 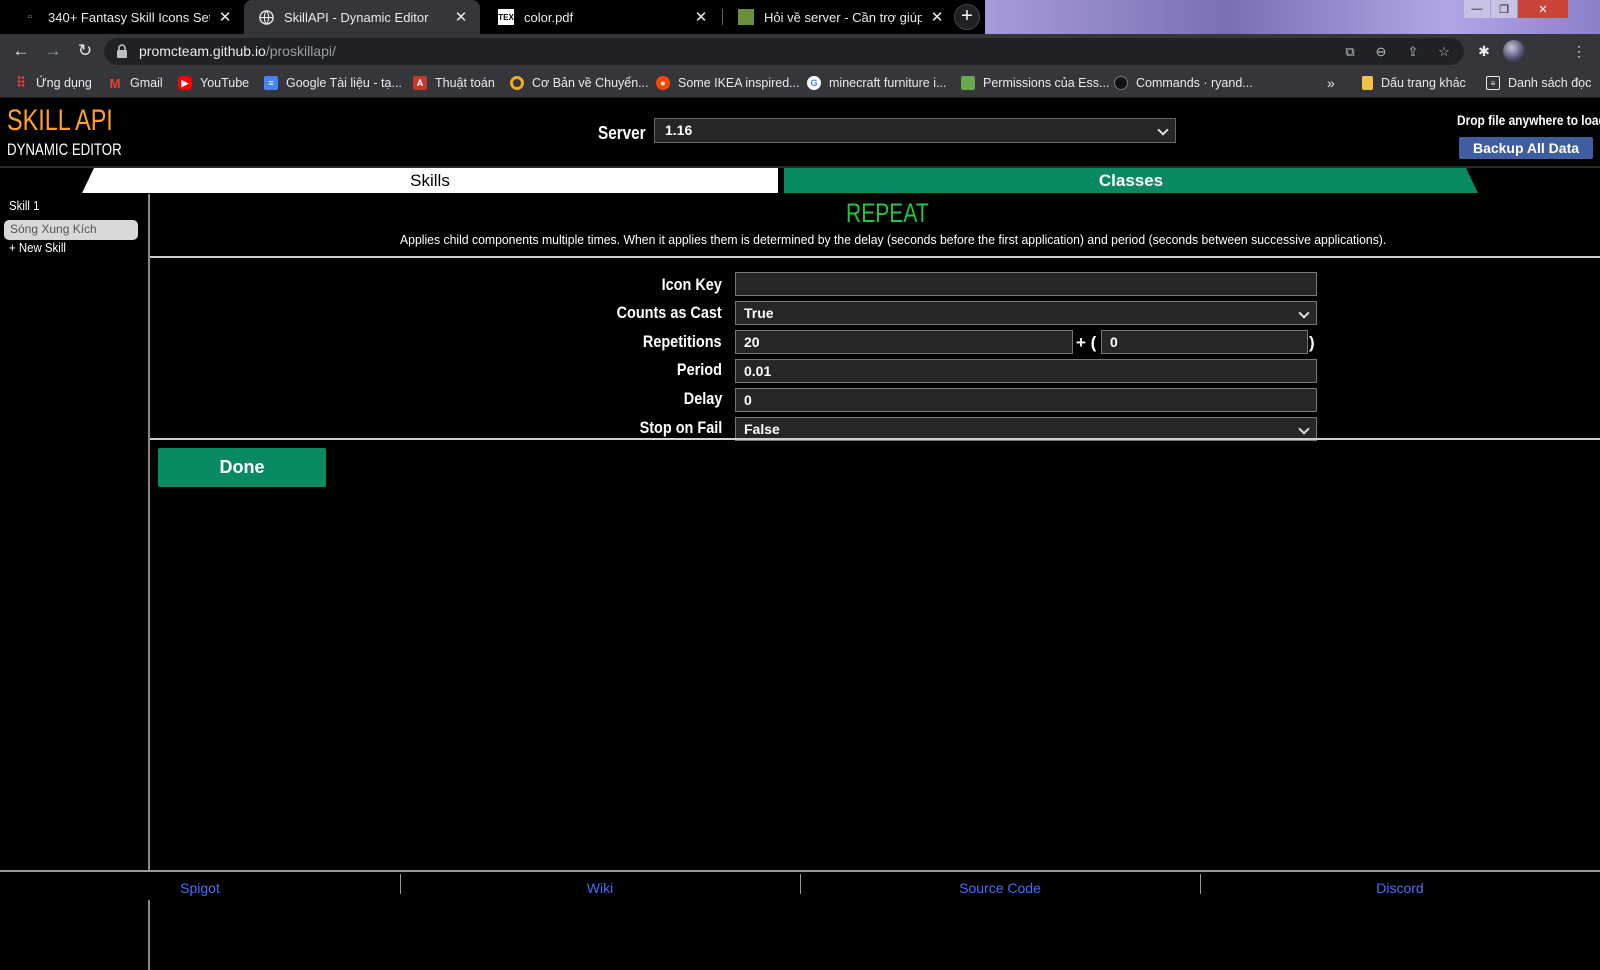 I want to click on period-input: 0.01, so click(x=1026, y=371).